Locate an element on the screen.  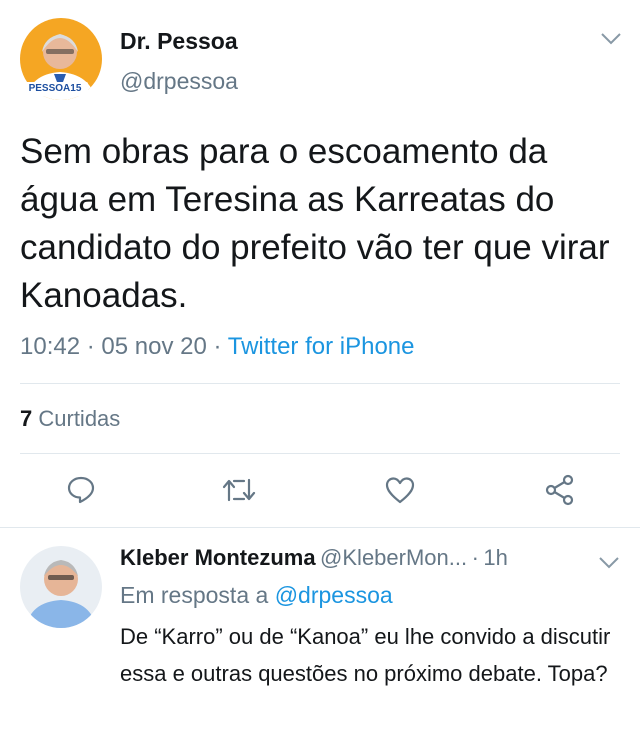
reply-chevron-down-icon is located at coordinates (609, 563).